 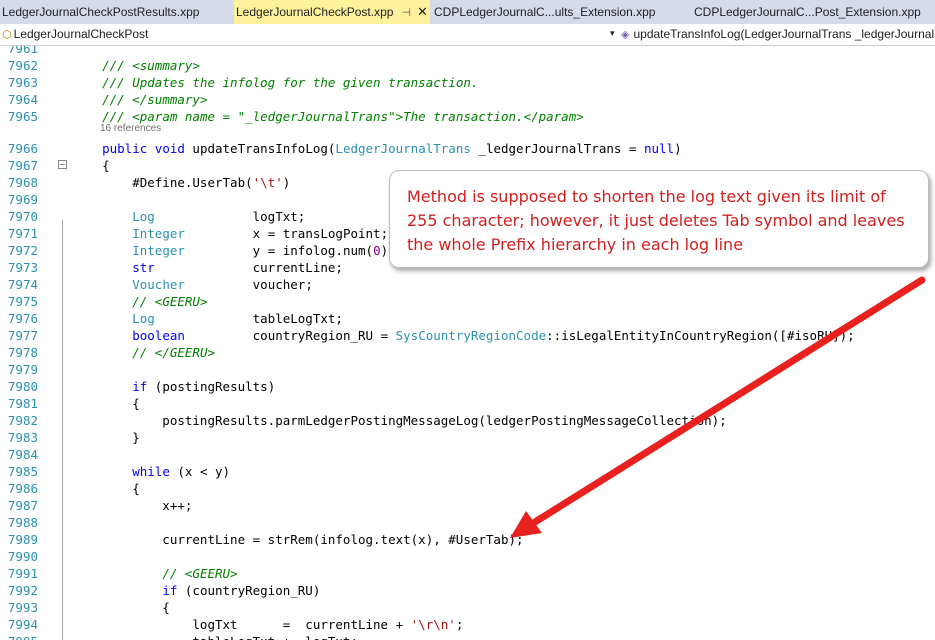 I want to click on code-line: 7987 x++;, so click(x=467, y=505).